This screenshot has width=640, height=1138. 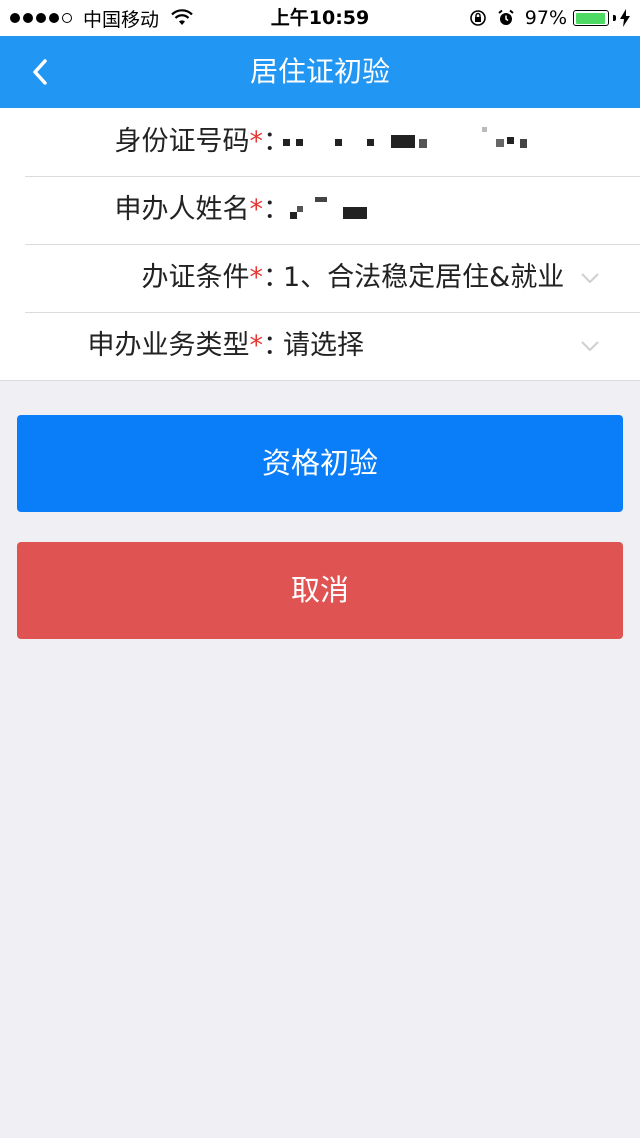 I want to click on condition-select: 1、合法稳定居住&就业, so click(x=423, y=278).